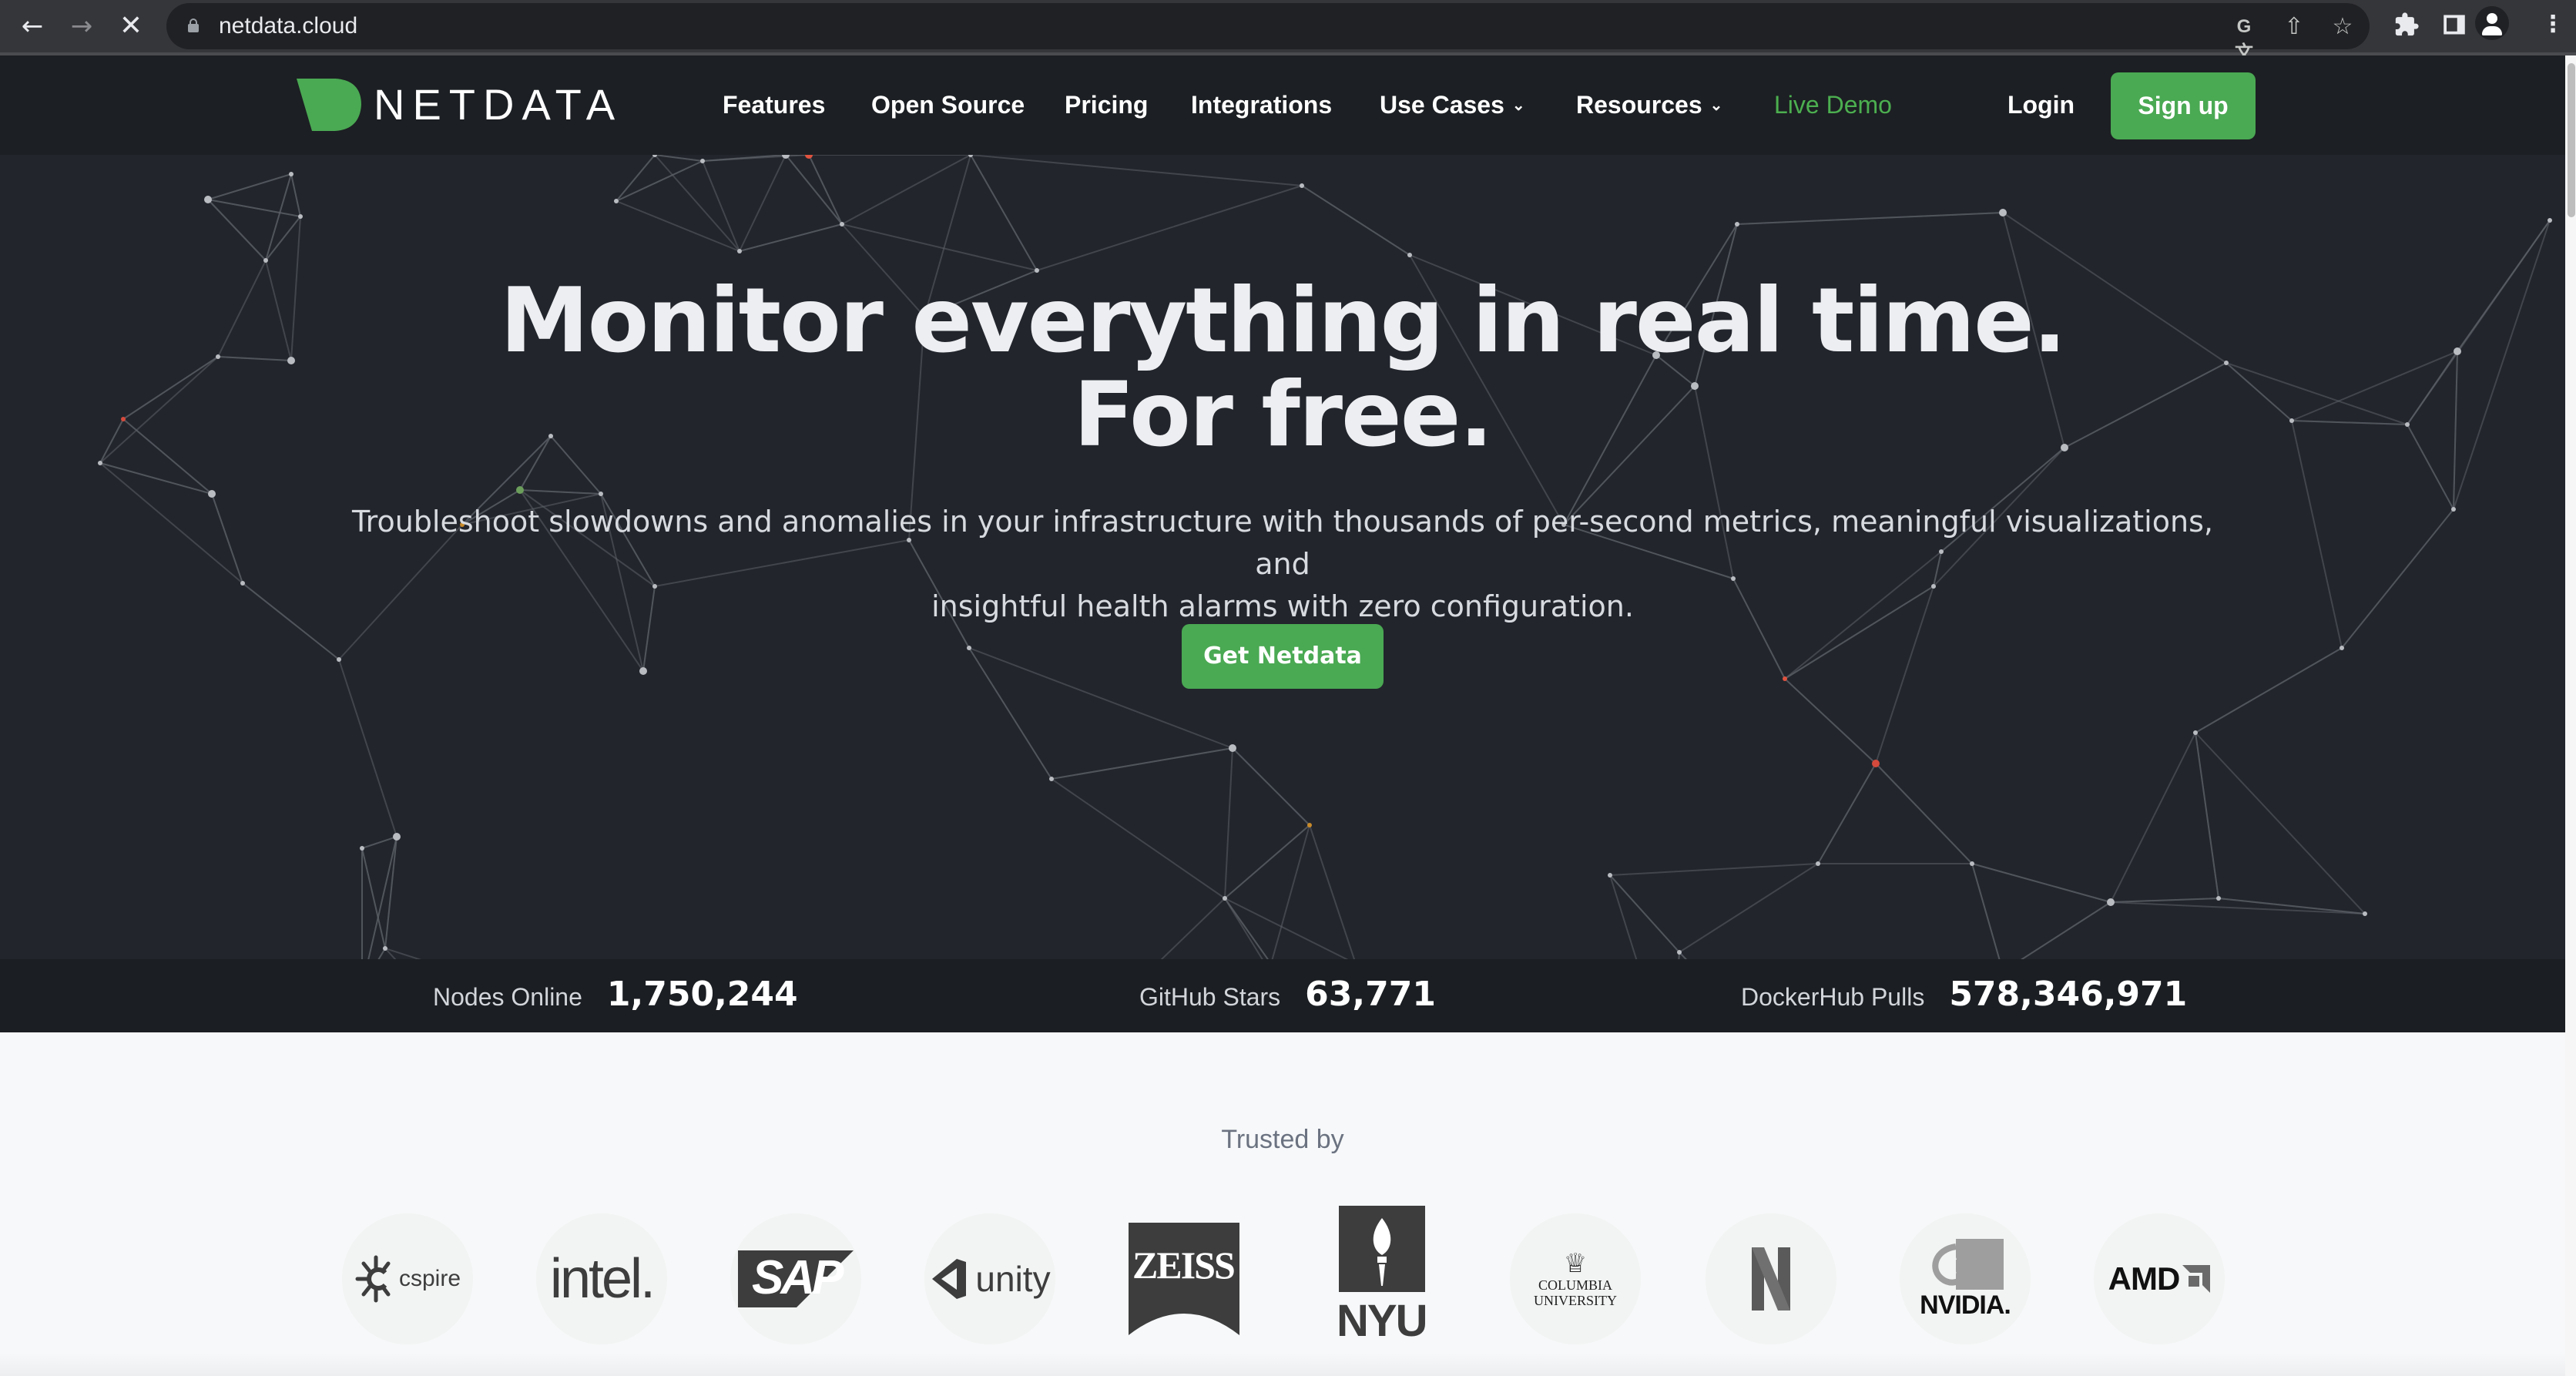 This screenshot has height=1376, width=2576. What do you see at coordinates (1968, 1264) in the screenshot?
I see `nvidia-eye-icon` at bounding box center [1968, 1264].